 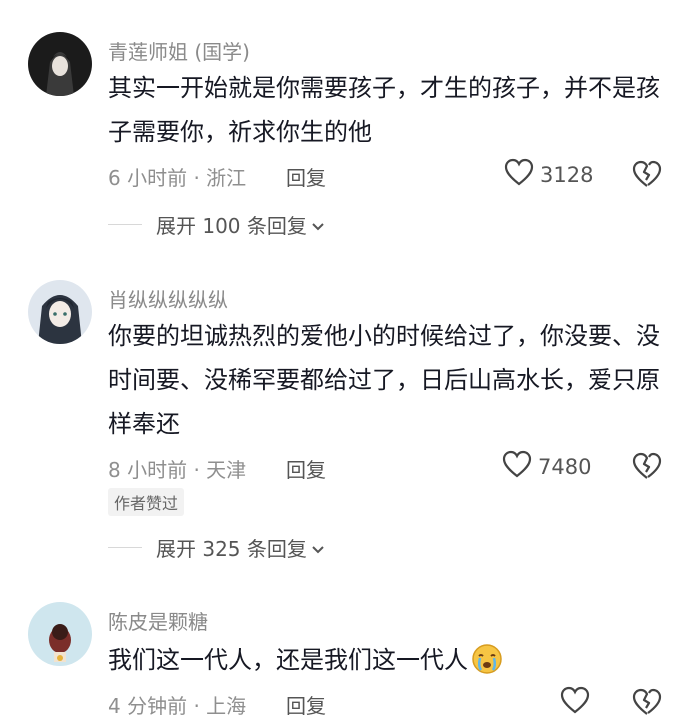 I want to click on username: 肖纵纵纵纵纵, so click(x=168, y=298).